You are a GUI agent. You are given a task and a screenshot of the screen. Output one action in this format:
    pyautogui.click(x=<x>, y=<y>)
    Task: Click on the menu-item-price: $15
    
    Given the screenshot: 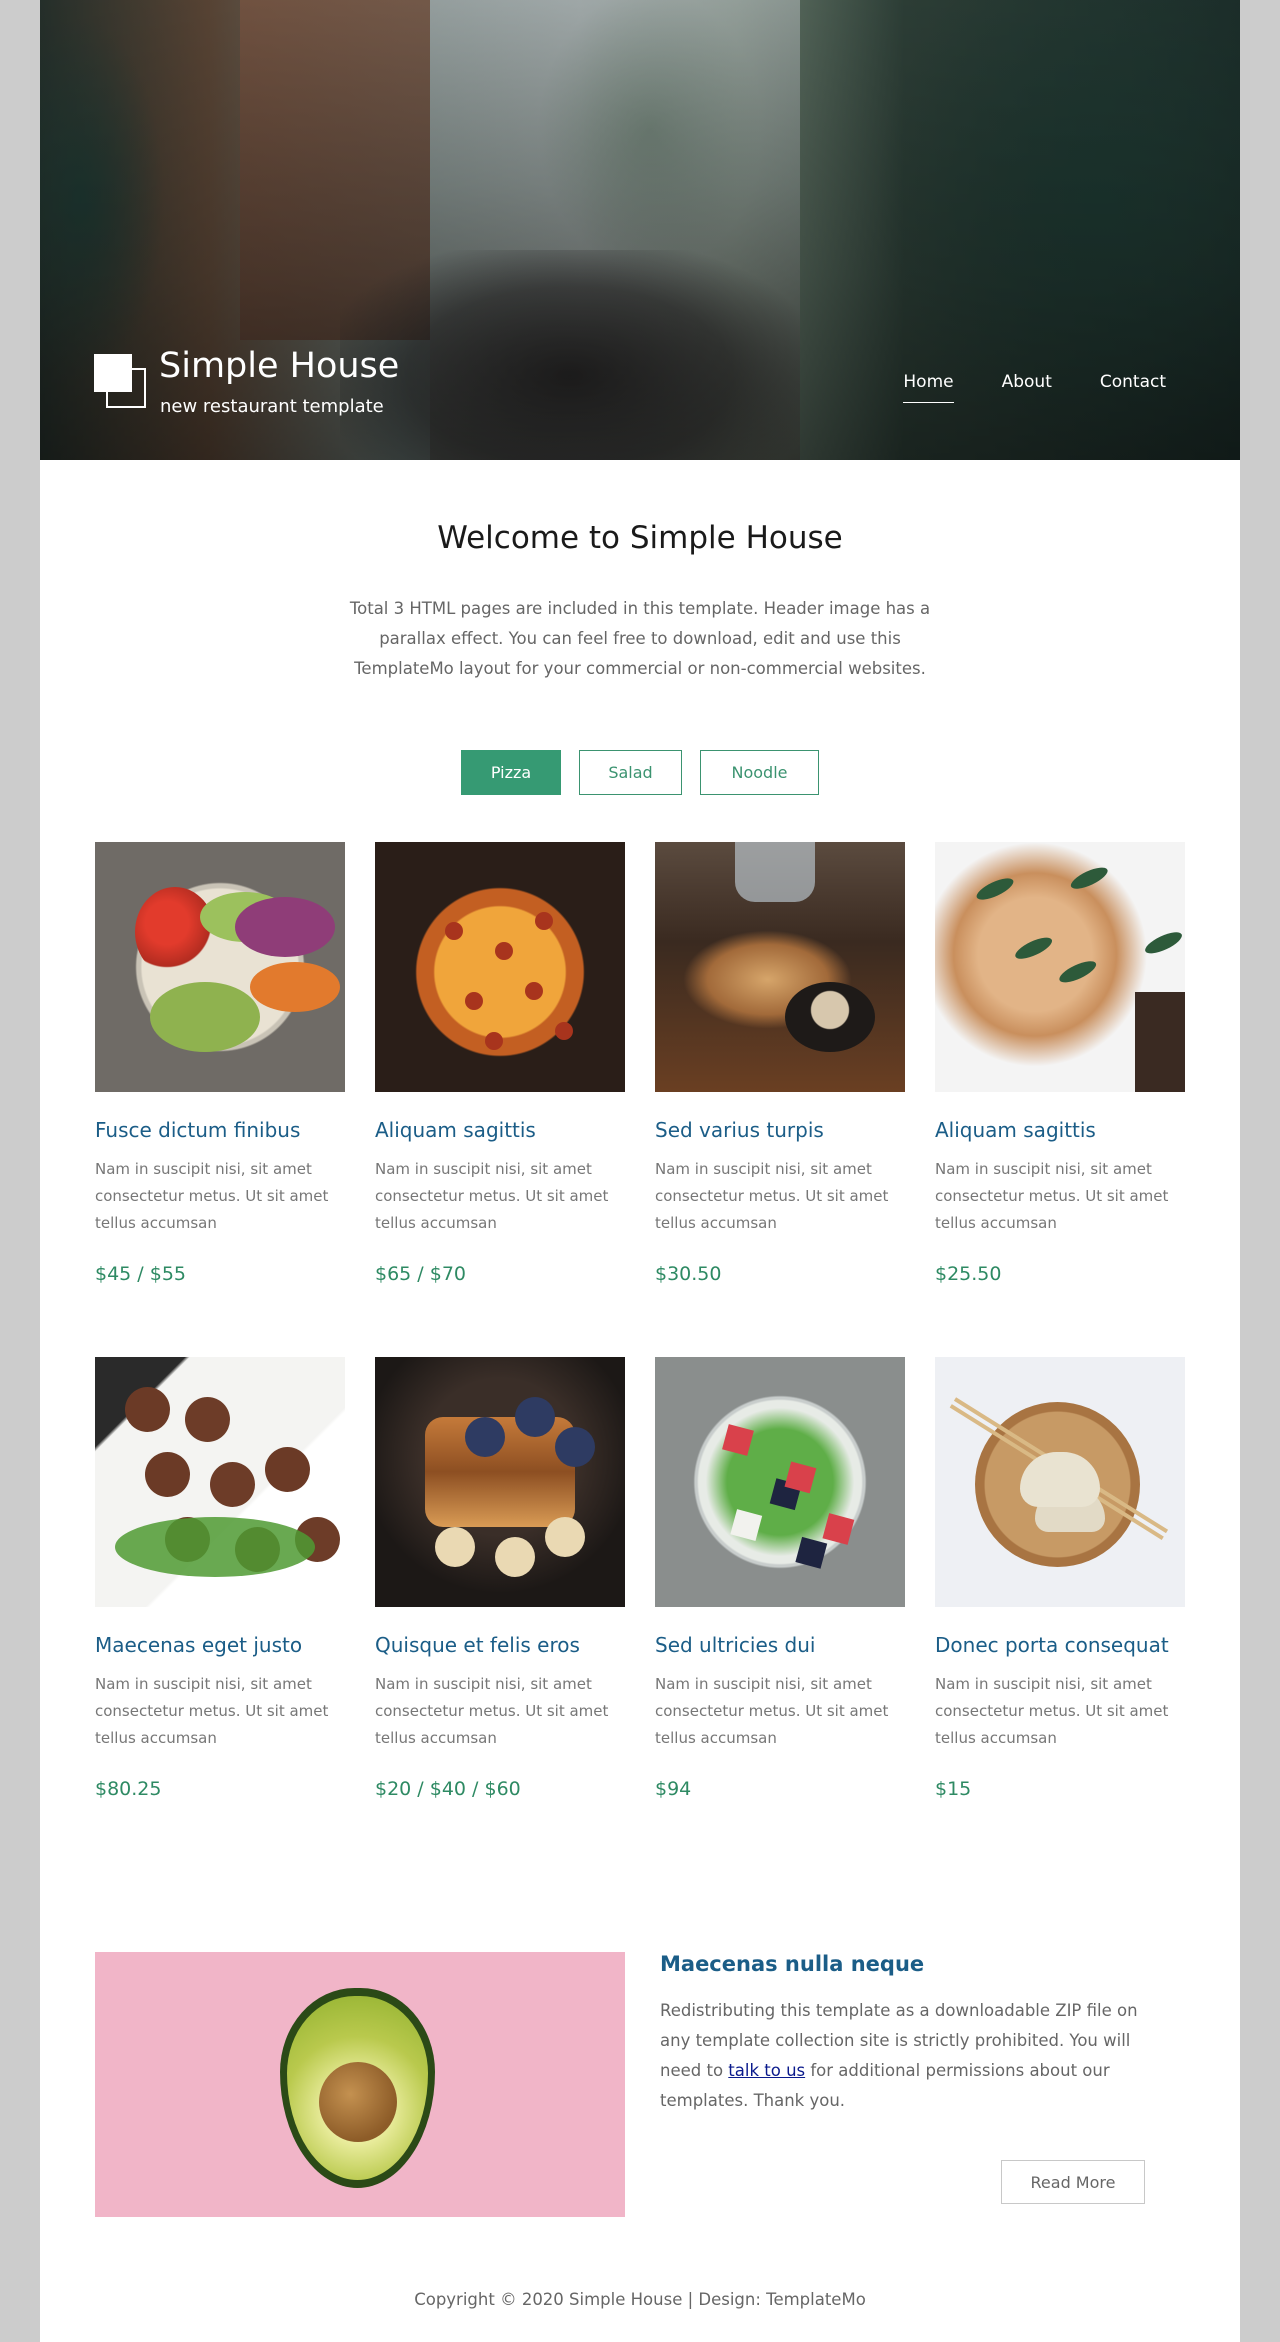 What is the action you would take?
    pyautogui.click(x=953, y=1789)
    